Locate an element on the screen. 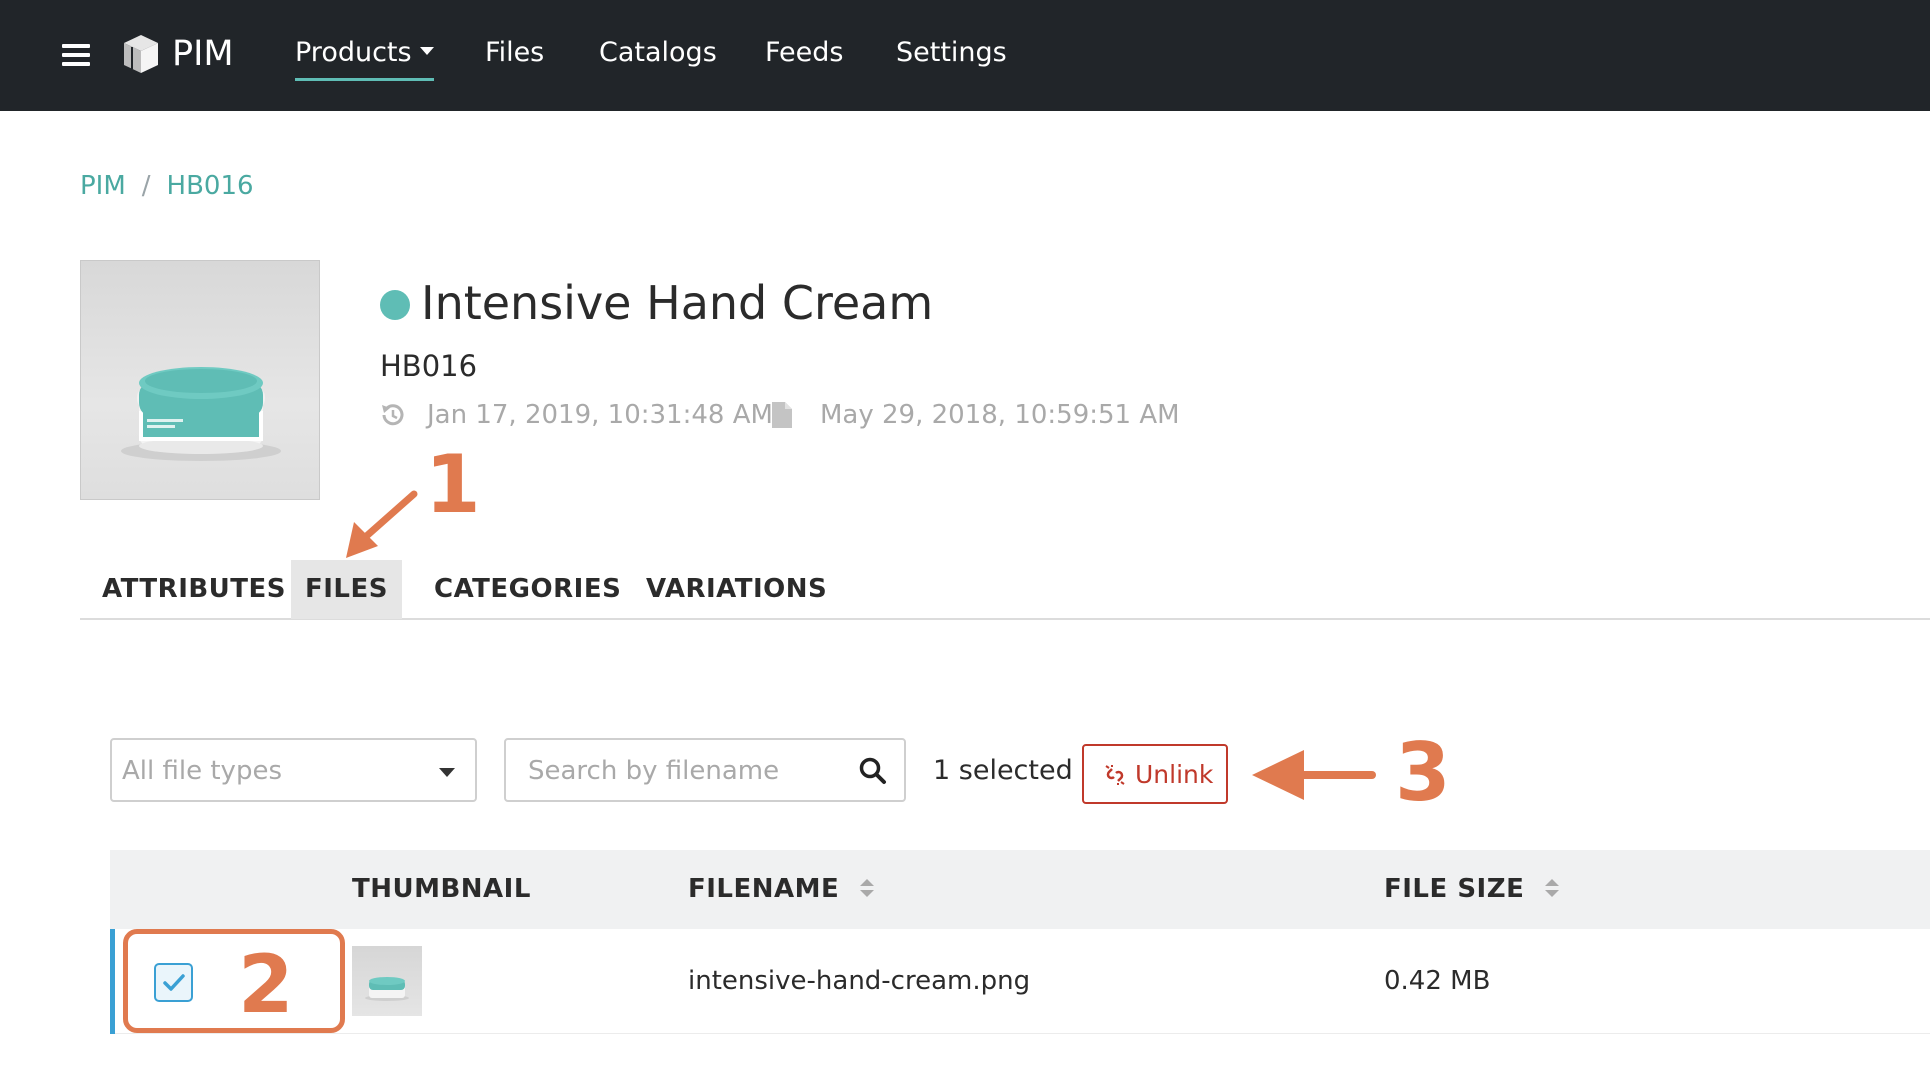 The height and width of the screenshot is (1090, 1930). document-icon is located at coordinates (782, 415).